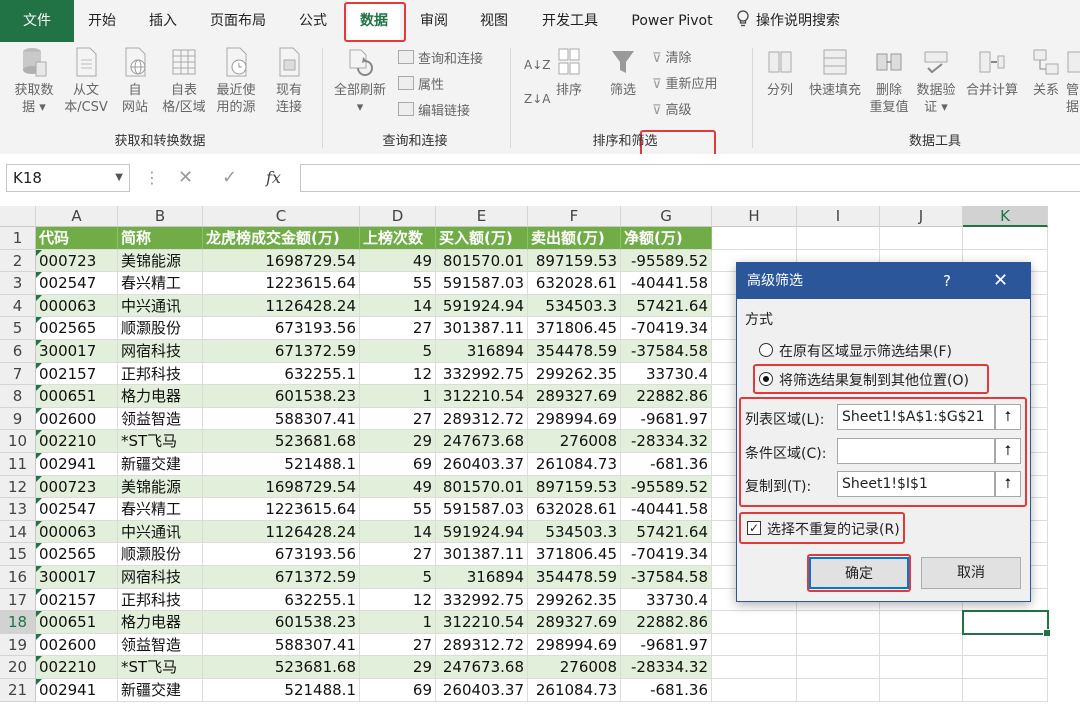 This screenshot has width=1080, height=705. Describe the element at coordinates (160, 261) in the screenshot. I see `table-cell: 美锦能源` at that location.